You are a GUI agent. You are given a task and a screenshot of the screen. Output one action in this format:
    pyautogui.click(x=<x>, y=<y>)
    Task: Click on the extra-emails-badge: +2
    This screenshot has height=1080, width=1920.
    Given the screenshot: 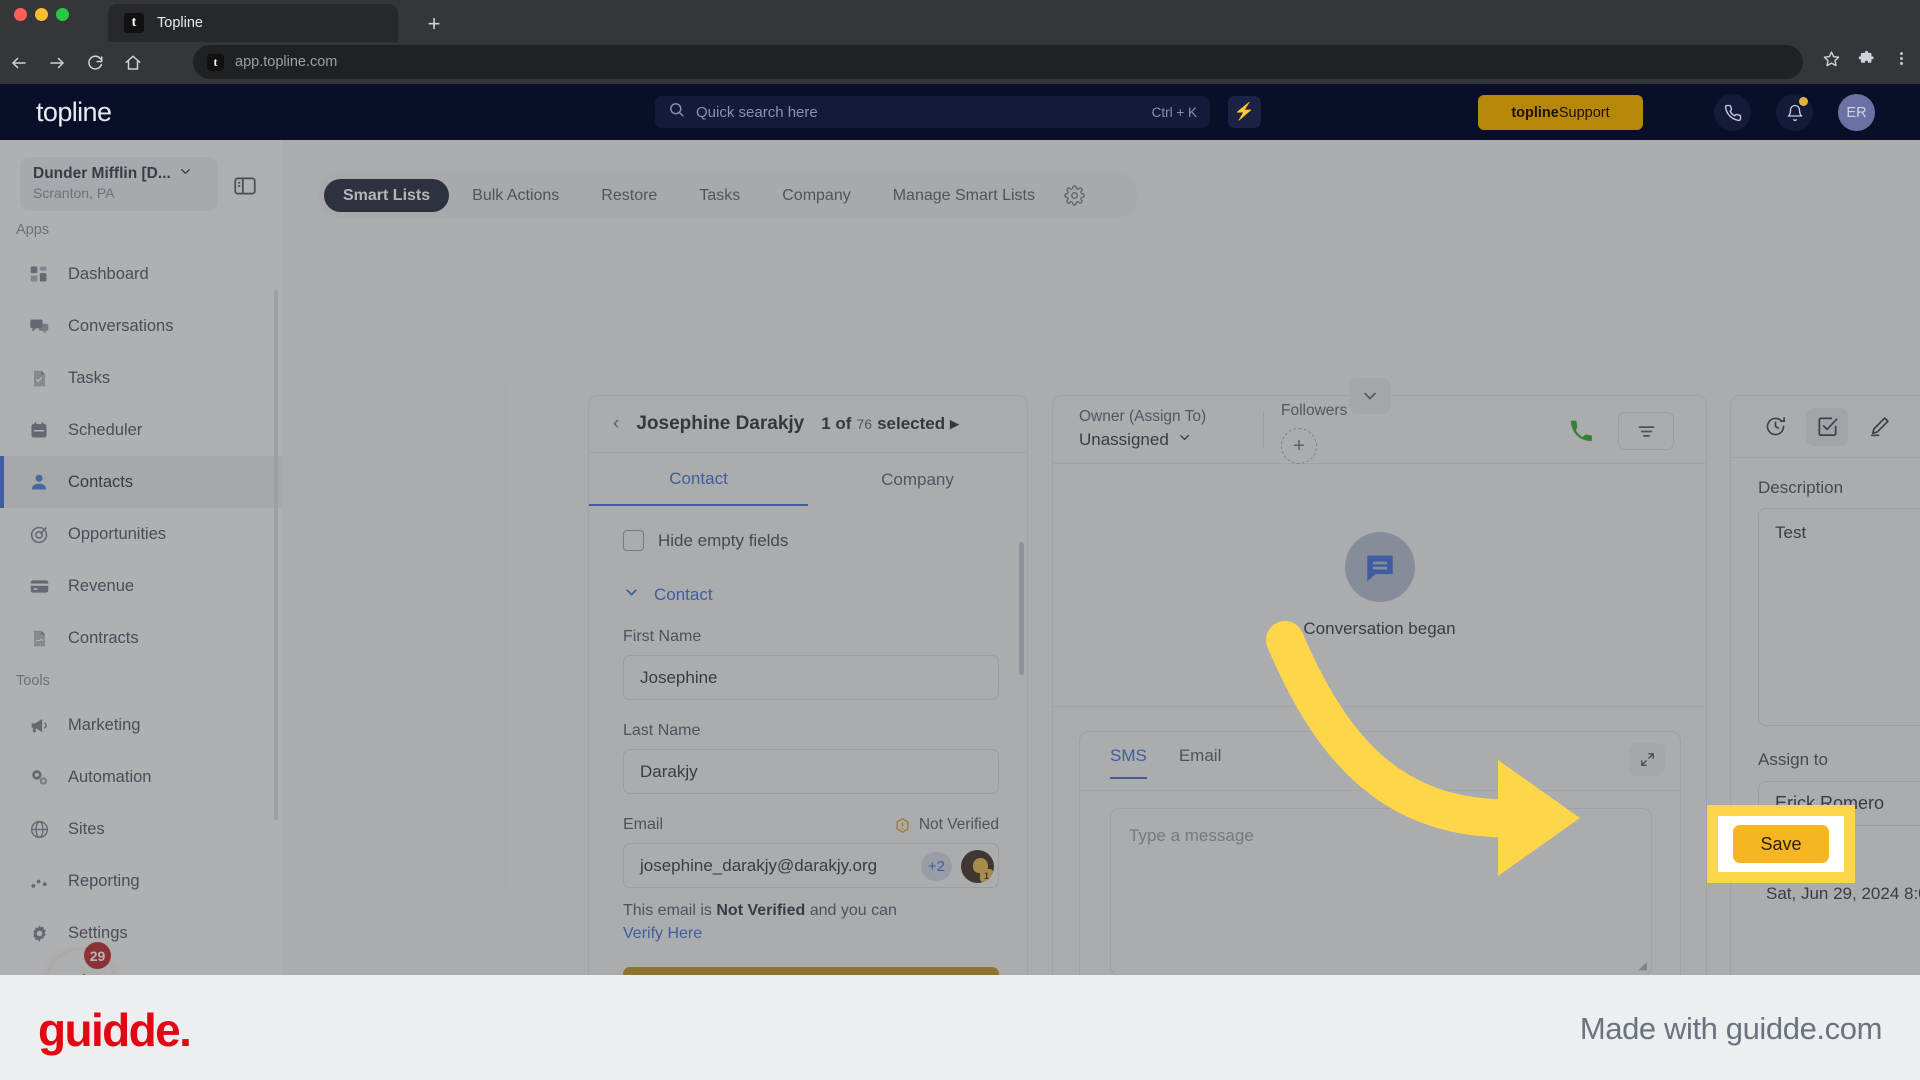 What is the action you would take?
    pyautogui.click(x=936, y=866)
    